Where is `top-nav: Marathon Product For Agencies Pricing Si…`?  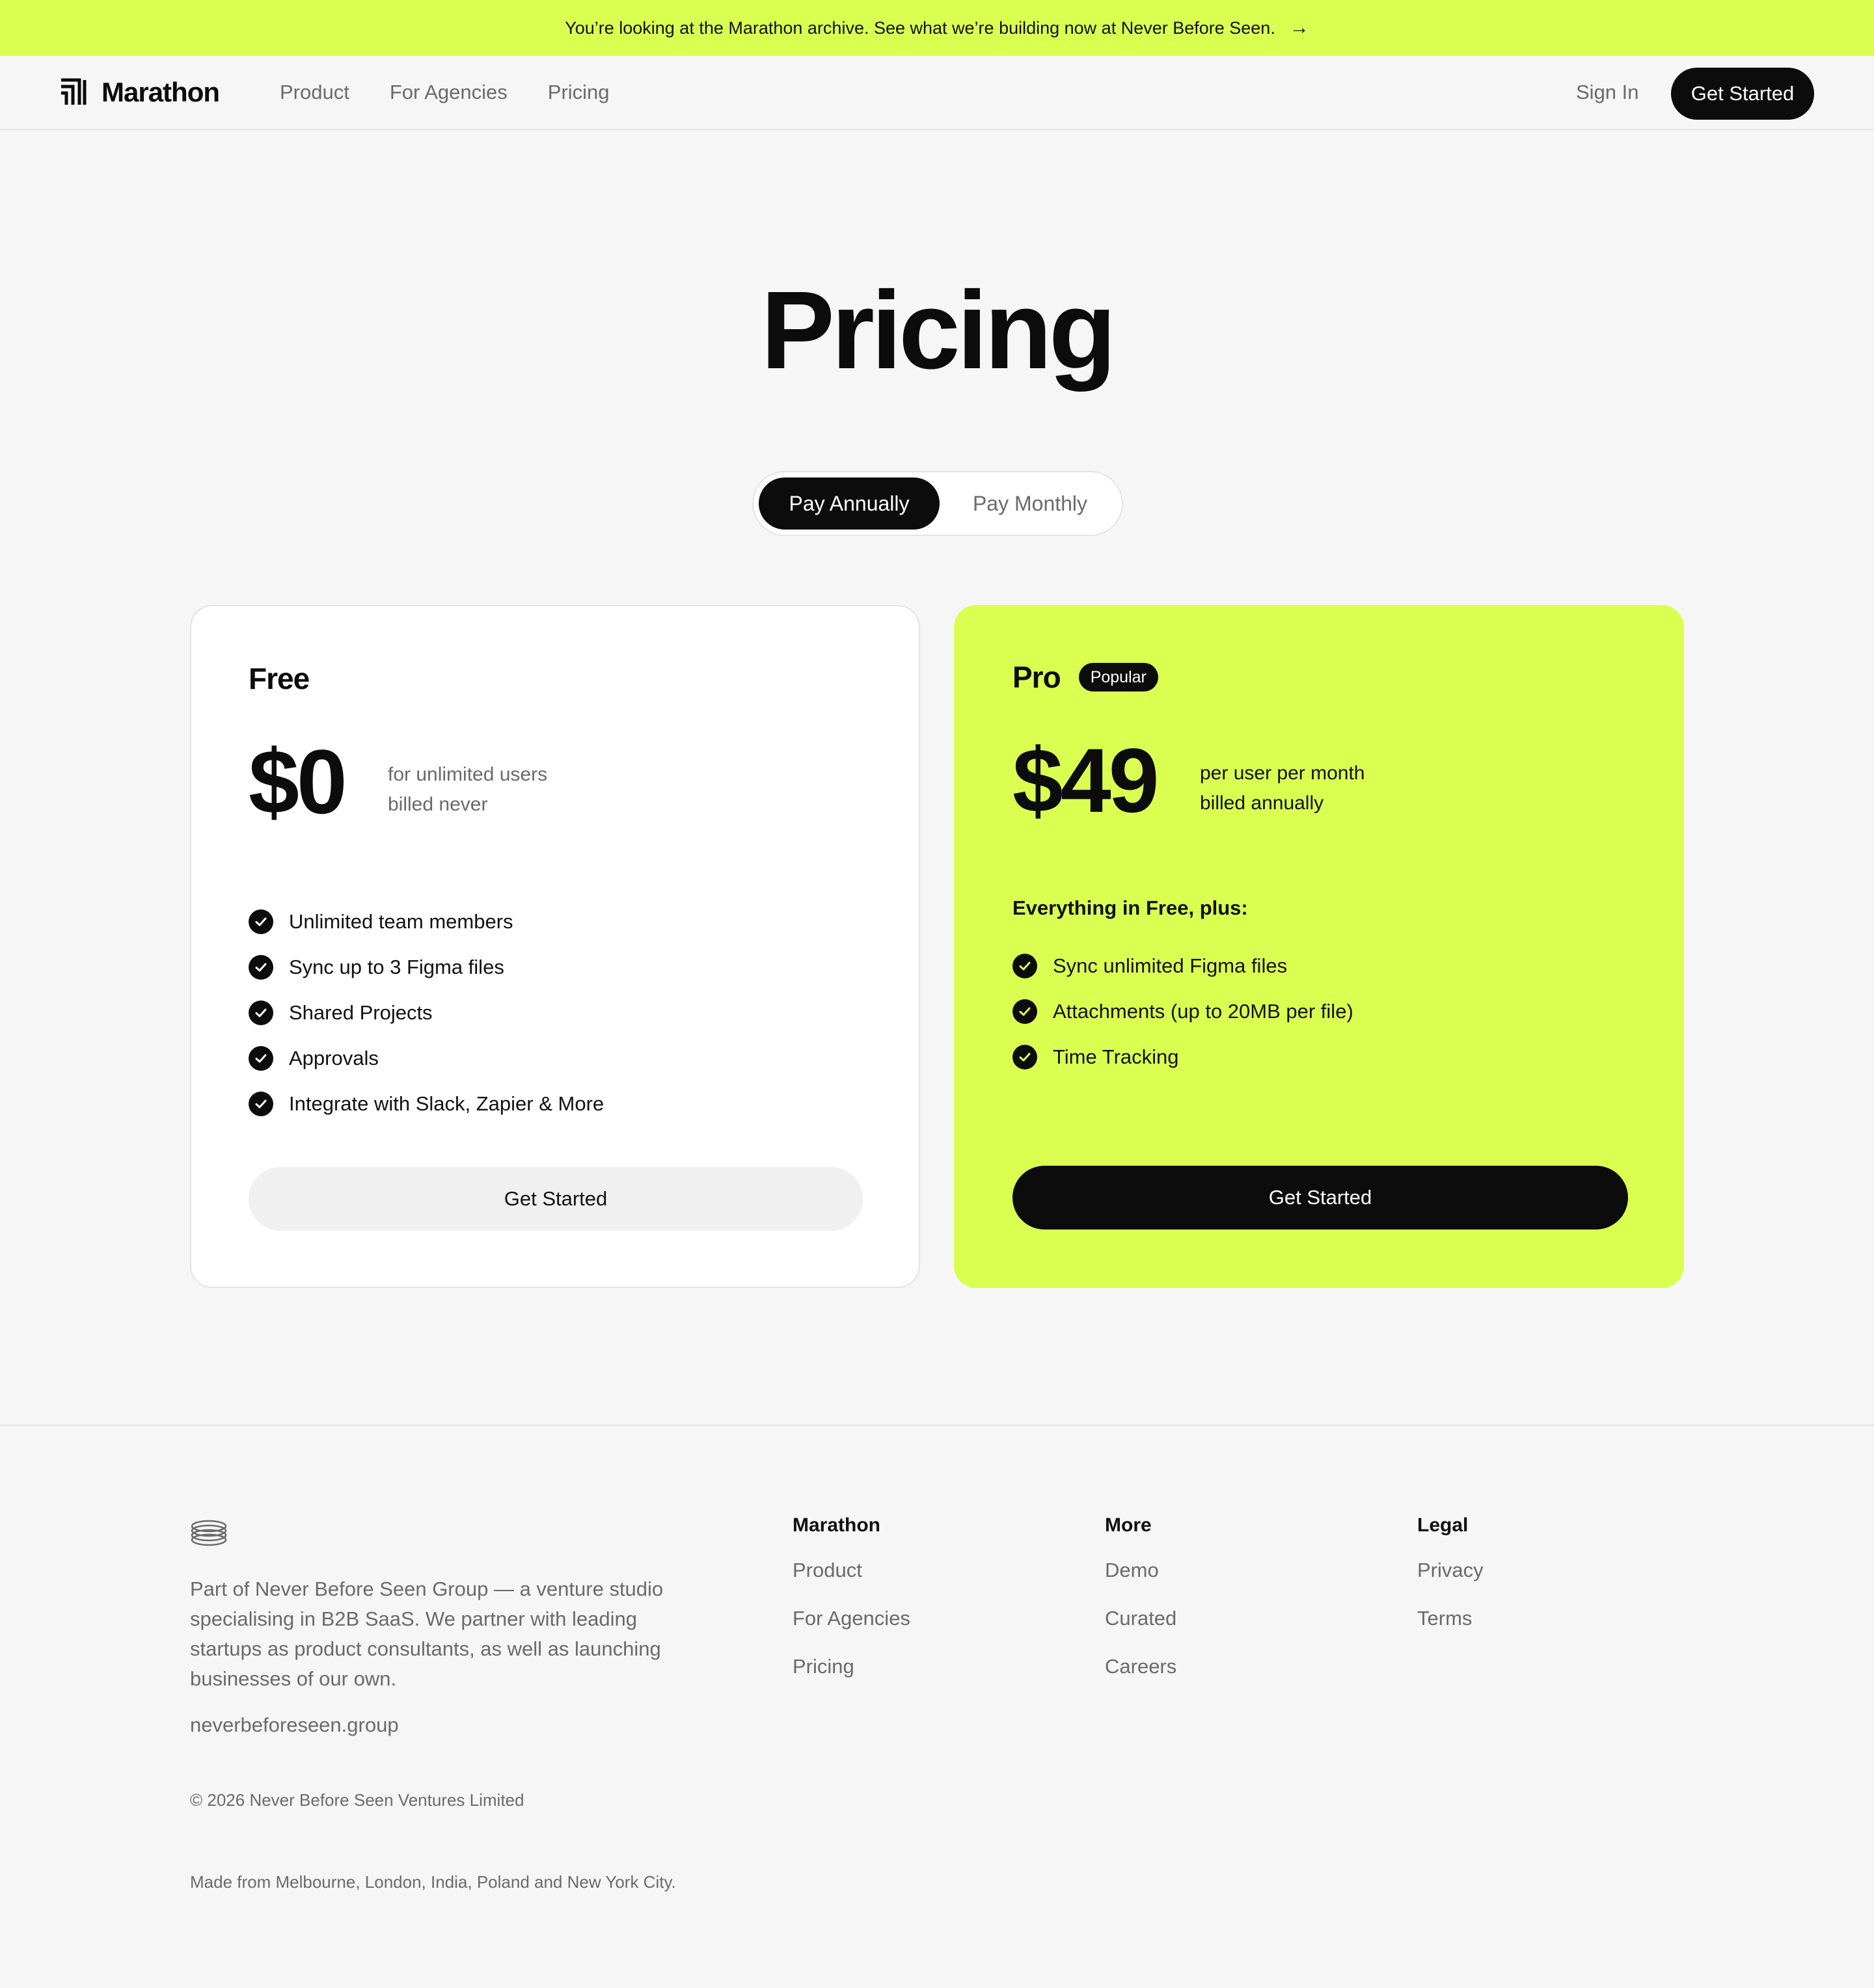 top-nav: Marathon Product For Agencies Pricing Si… is located at coordinates (937, 93).